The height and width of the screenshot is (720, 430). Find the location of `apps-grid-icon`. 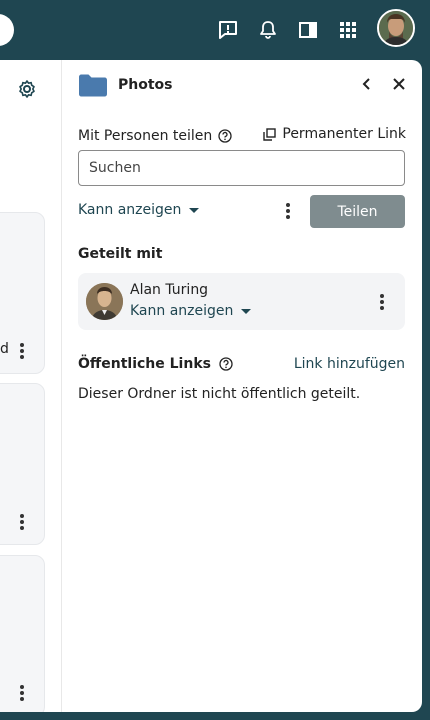

apps-grid-icon is located at coordinates (348, 30).